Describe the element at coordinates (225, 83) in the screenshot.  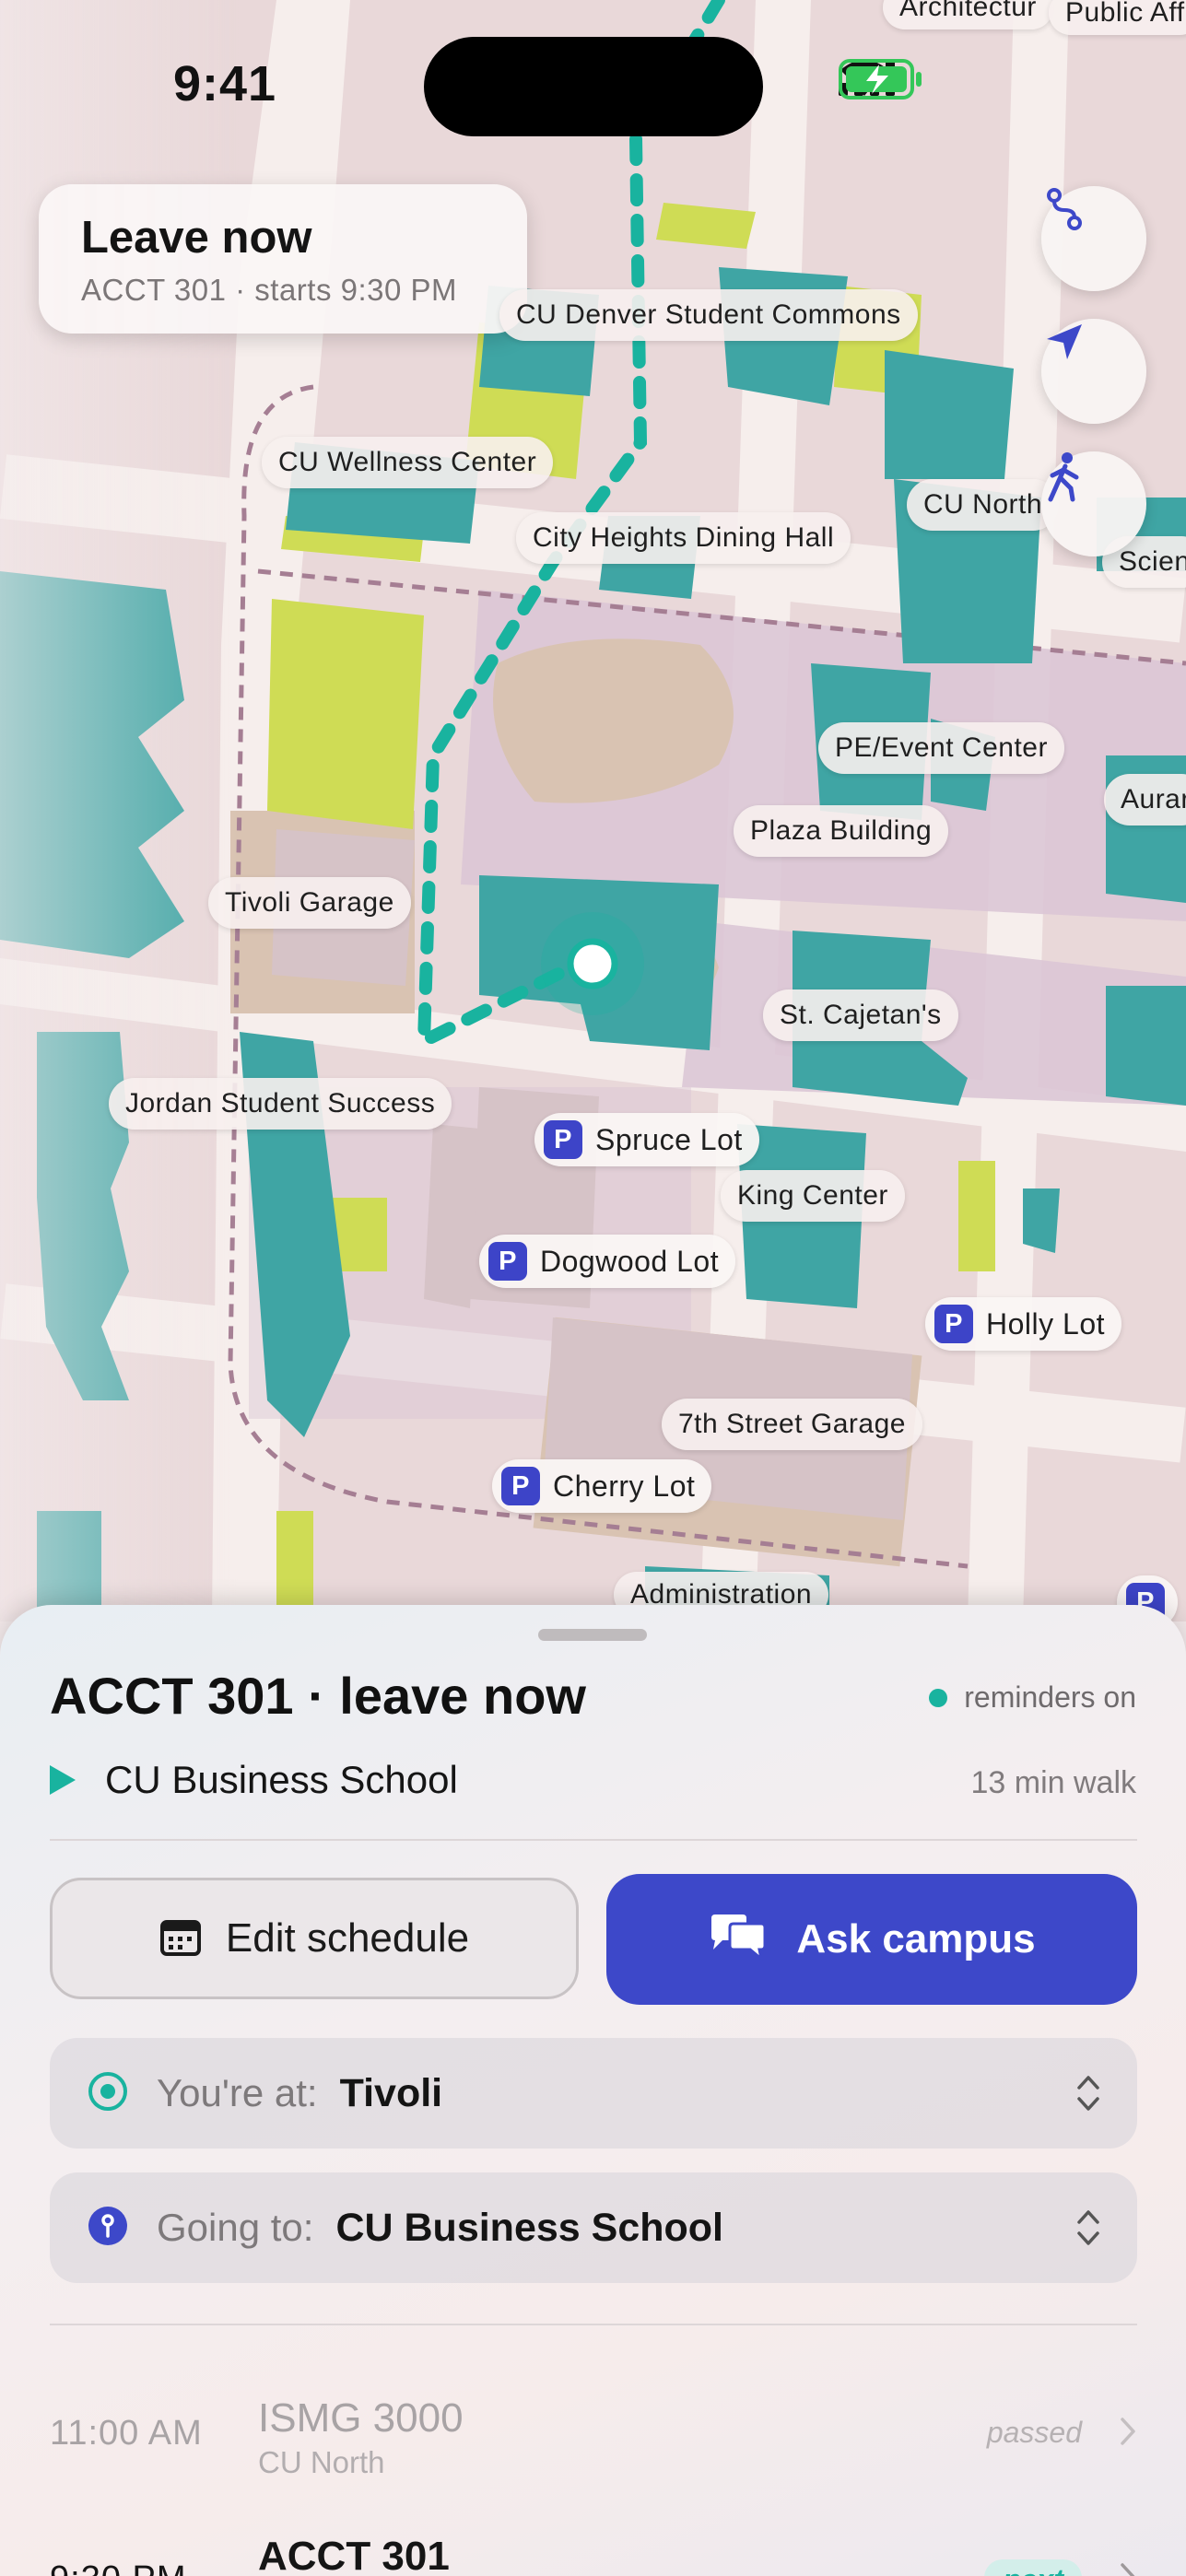
I see `status-time: 9:41` at that location.